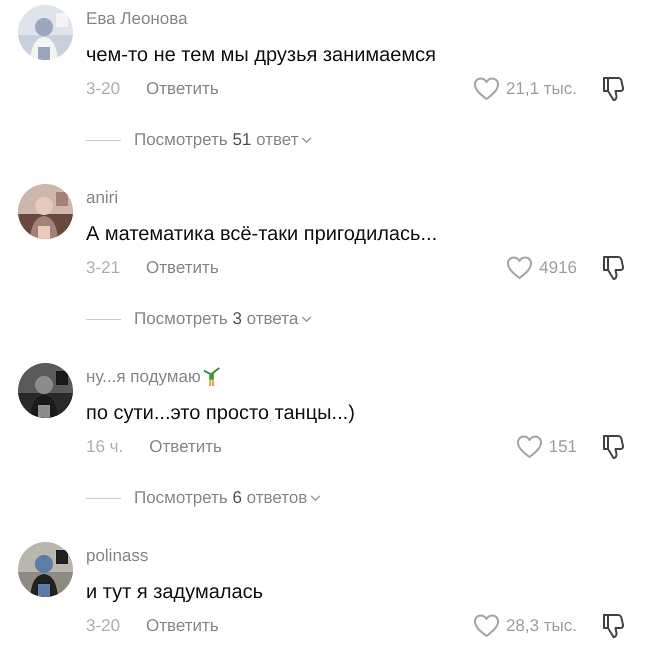 Image resolution: width=650 pixels, height=667 pixels. I want to click on like-count: 21,1 тыс., so click(541, 89).